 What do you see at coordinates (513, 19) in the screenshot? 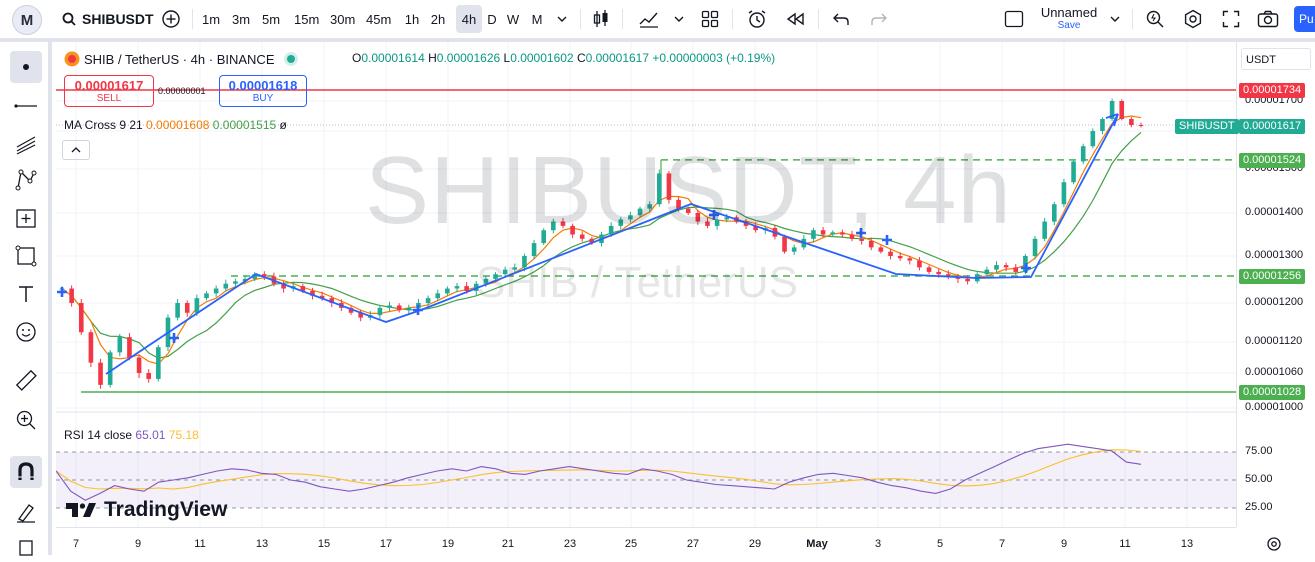
I see `interval-W: W` at bounding box center [513, 19].